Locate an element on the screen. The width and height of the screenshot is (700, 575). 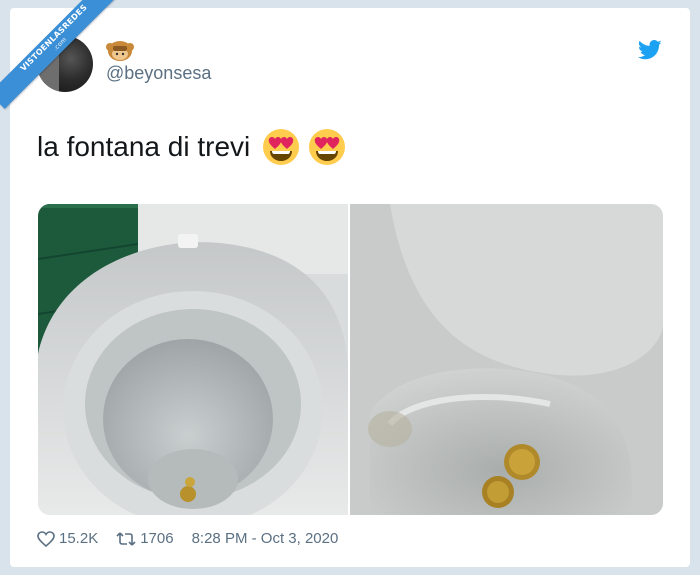
twitter-bird-icon is located at coordinates (650, 50).